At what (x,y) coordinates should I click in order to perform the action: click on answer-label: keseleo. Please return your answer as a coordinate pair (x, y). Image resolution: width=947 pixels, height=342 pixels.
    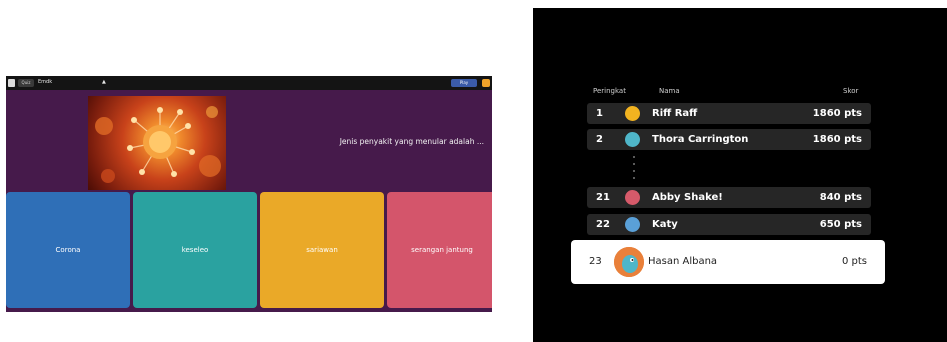
    Looking at the image, I should click on (195, 250).